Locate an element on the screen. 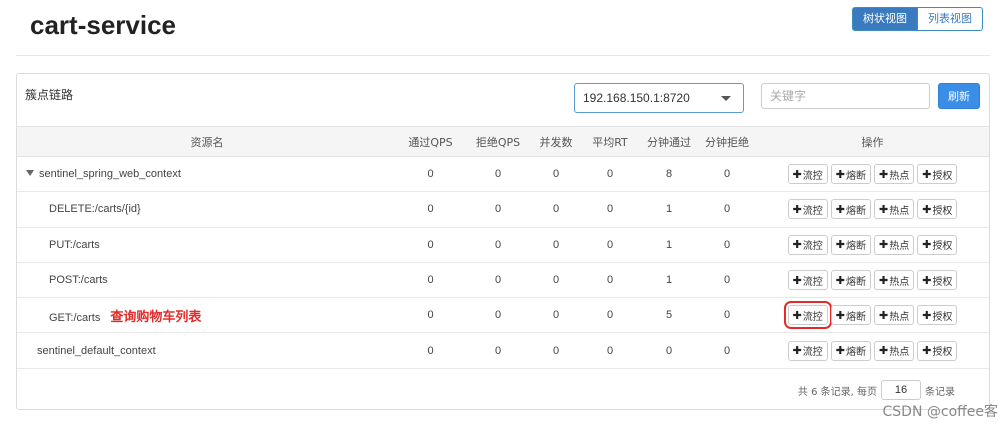 The height and width of the screenshot is (429, 1004). resource-name: sentinel_default_context is located at coordinates (96, 350).